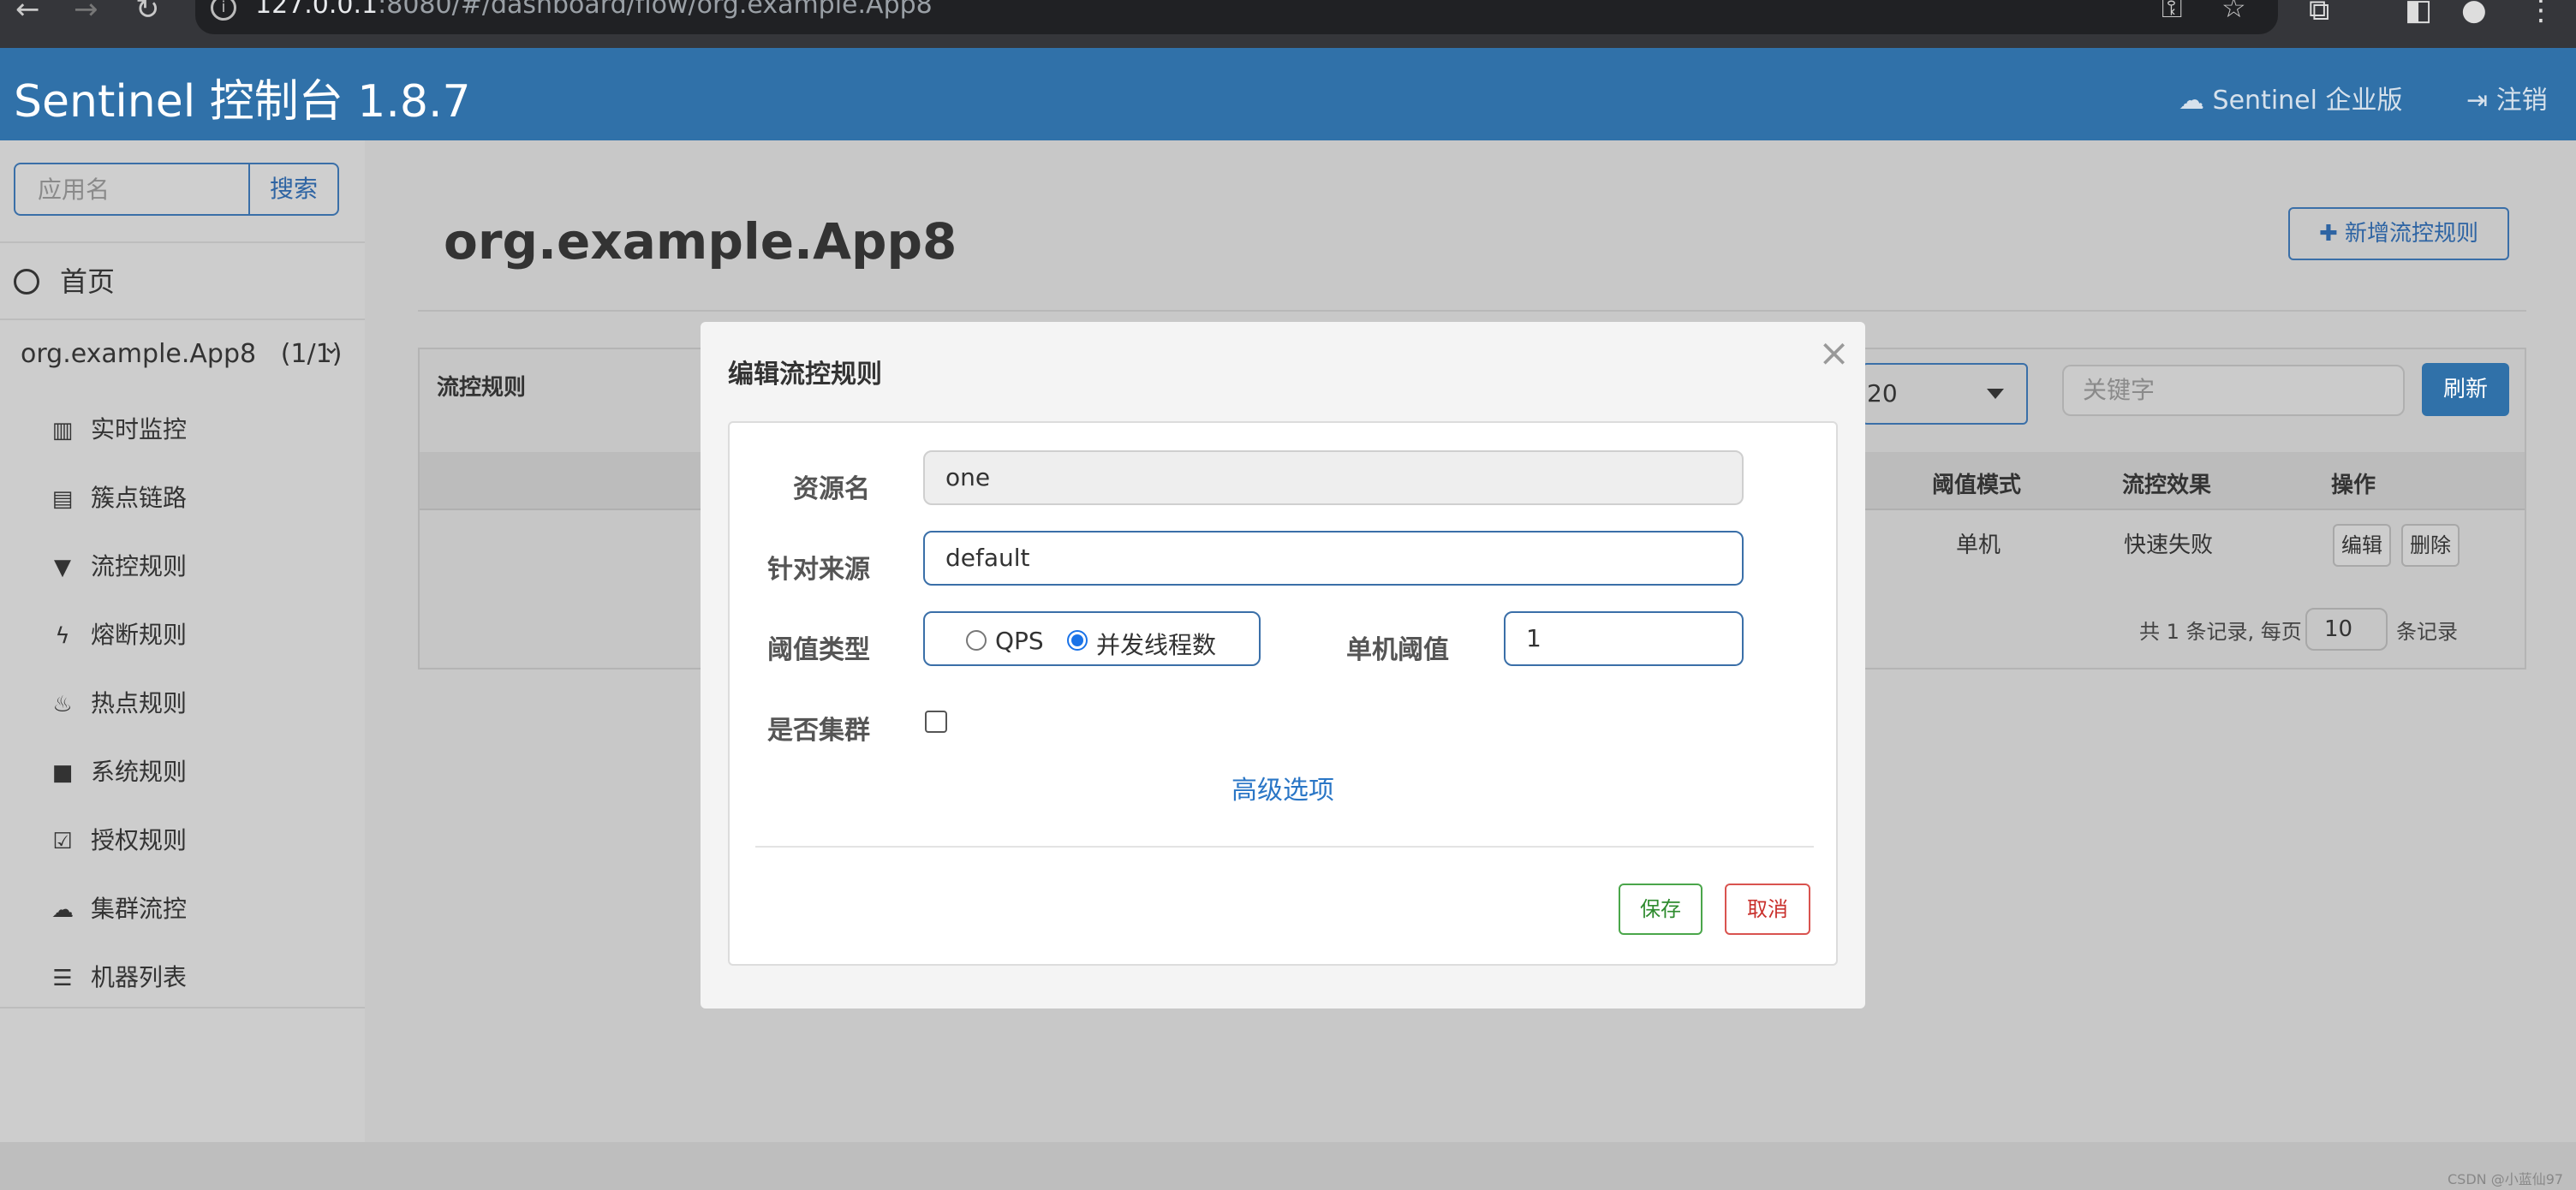  I want to click on sidebar-item-cluster-flow: ☁ 集群流控, so click(118, 908).